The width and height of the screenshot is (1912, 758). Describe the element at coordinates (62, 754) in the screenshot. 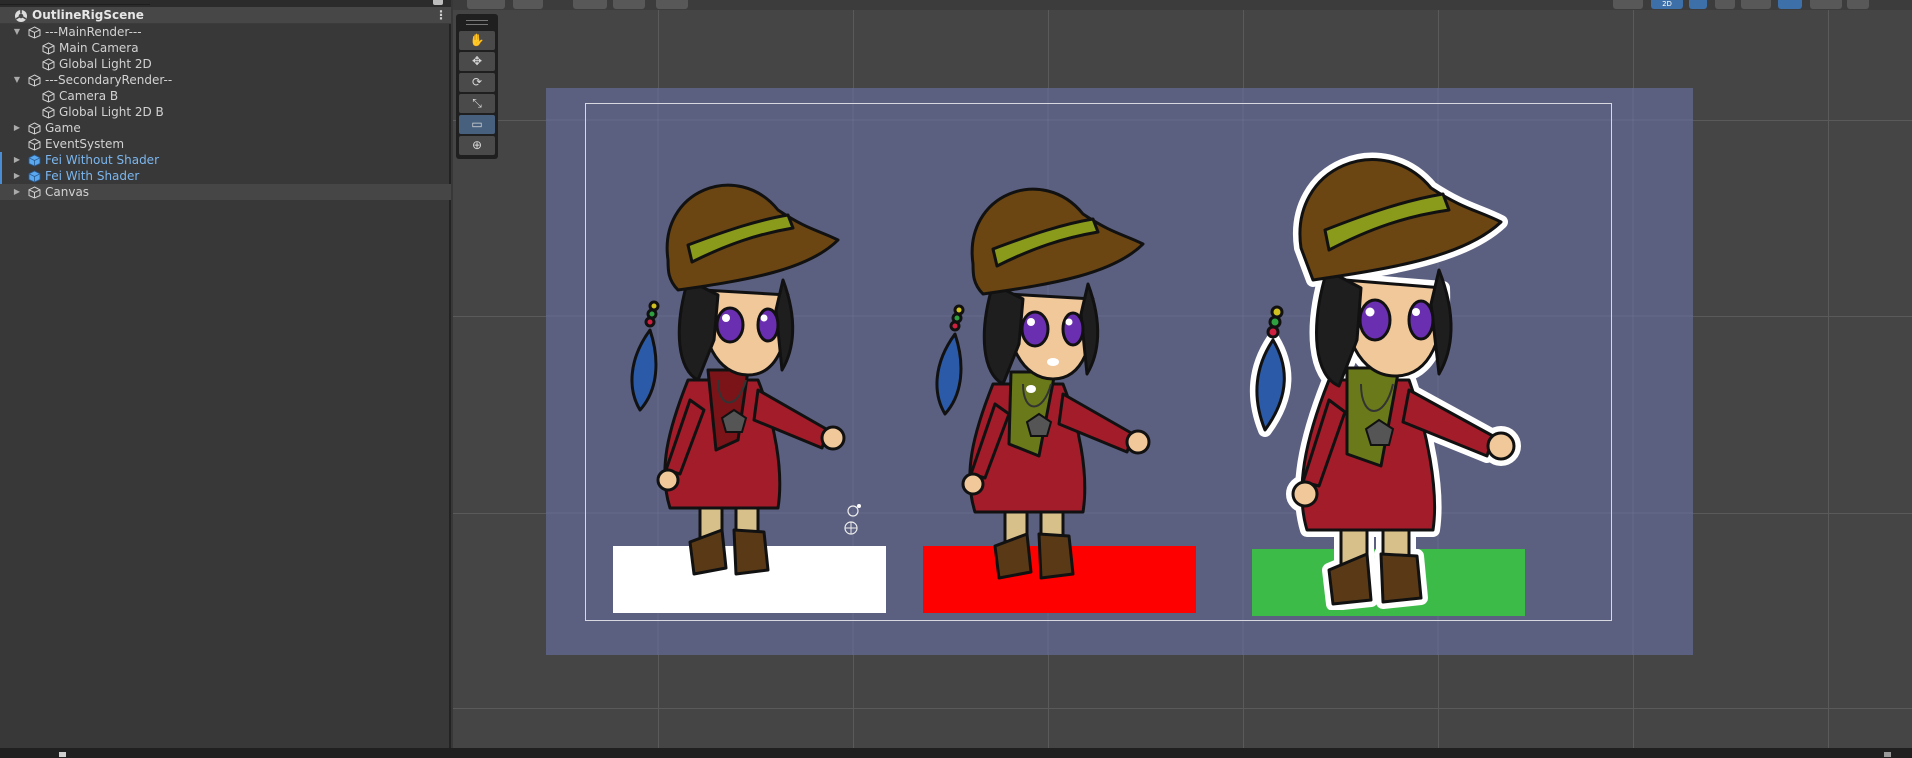

I see `console-icon` at that location.